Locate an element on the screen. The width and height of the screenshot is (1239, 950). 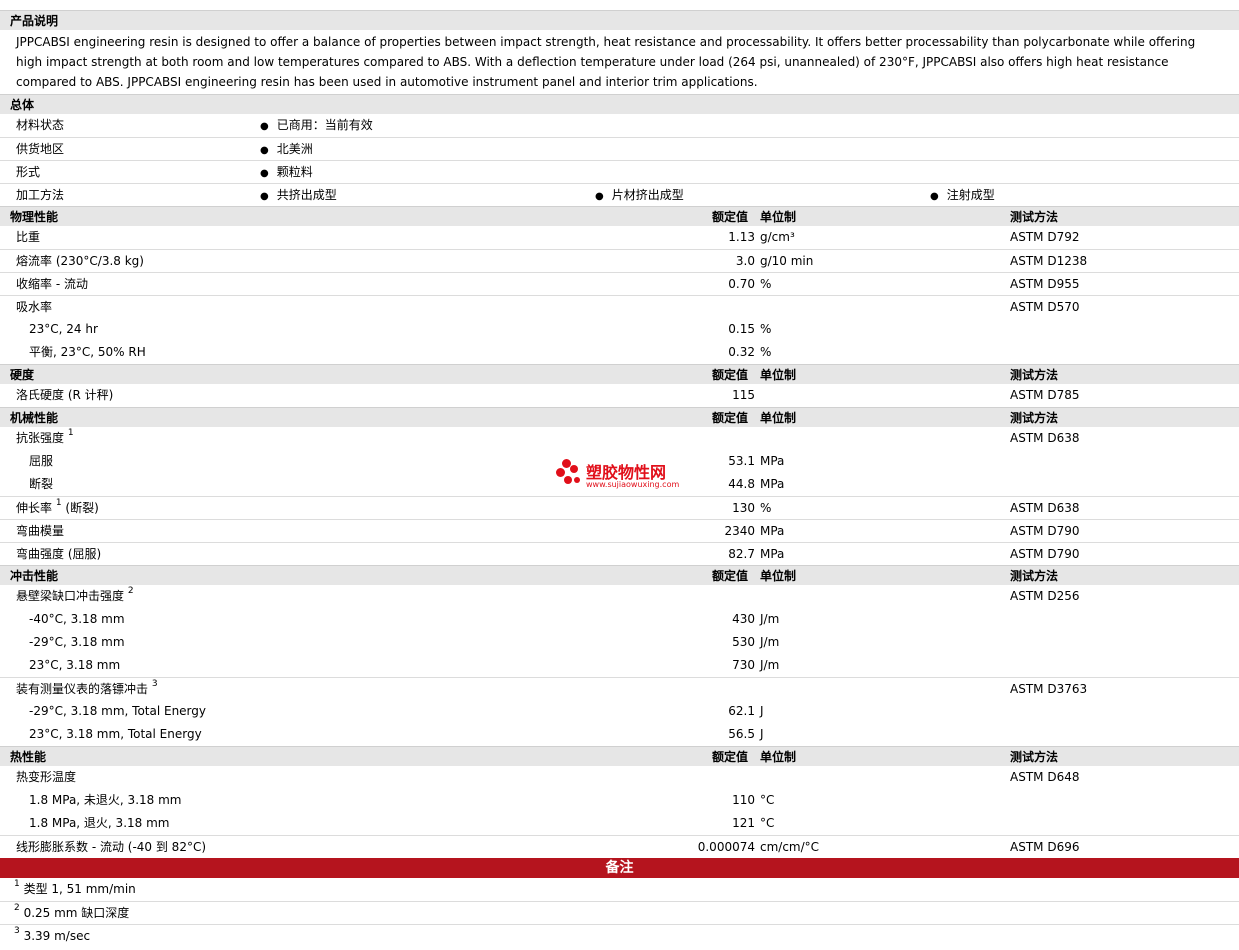
general-row-status: 材料状态 已商用：当前有效 is located at coordinates (619, 125).